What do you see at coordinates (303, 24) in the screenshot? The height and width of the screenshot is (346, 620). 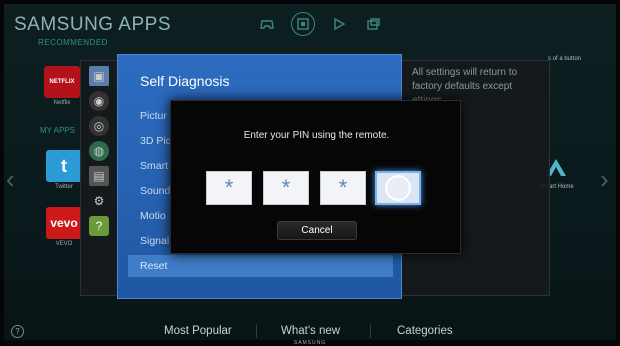 I see `apps-icon` at bounding box center [303, 24].